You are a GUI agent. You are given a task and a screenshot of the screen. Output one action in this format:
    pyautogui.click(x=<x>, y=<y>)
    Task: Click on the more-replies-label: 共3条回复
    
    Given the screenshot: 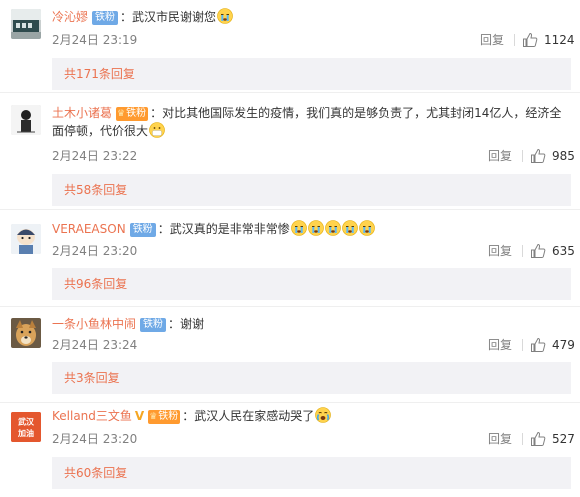 What is the action you would take?
    pyautogui.click(x=92, y=378)
    